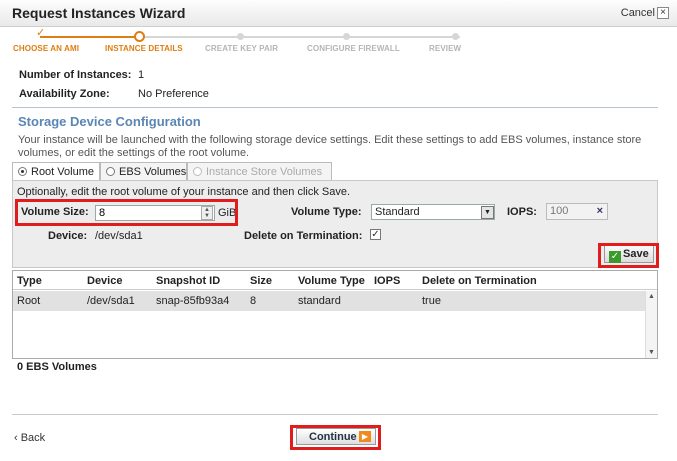 Image resolution: width=677 pixels, height=461 pixels. What do you see at coordinates (90, 37) in the screenshot?
I see `step-line-done` at bounding box center [90, 37].